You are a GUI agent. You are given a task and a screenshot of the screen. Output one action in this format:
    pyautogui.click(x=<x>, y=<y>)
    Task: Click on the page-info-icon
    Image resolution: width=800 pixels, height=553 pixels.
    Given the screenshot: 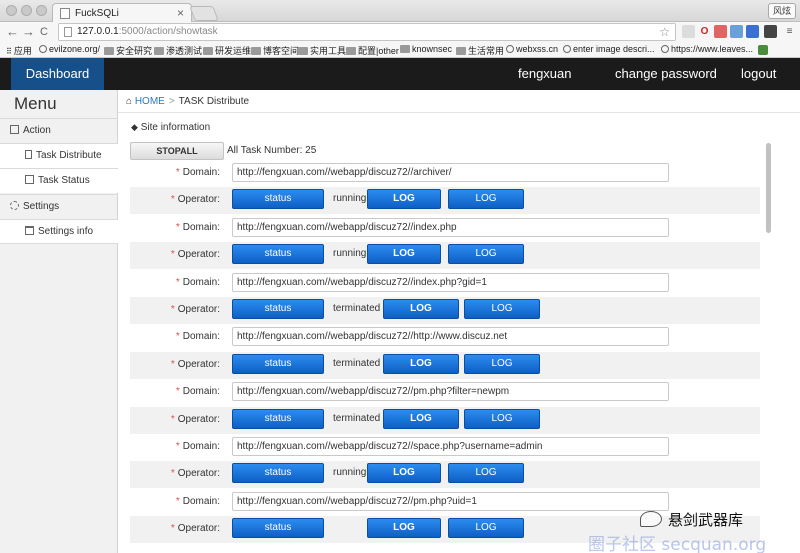 What is the action you would take?
    pyautogui.click(x=68, y=32)
    